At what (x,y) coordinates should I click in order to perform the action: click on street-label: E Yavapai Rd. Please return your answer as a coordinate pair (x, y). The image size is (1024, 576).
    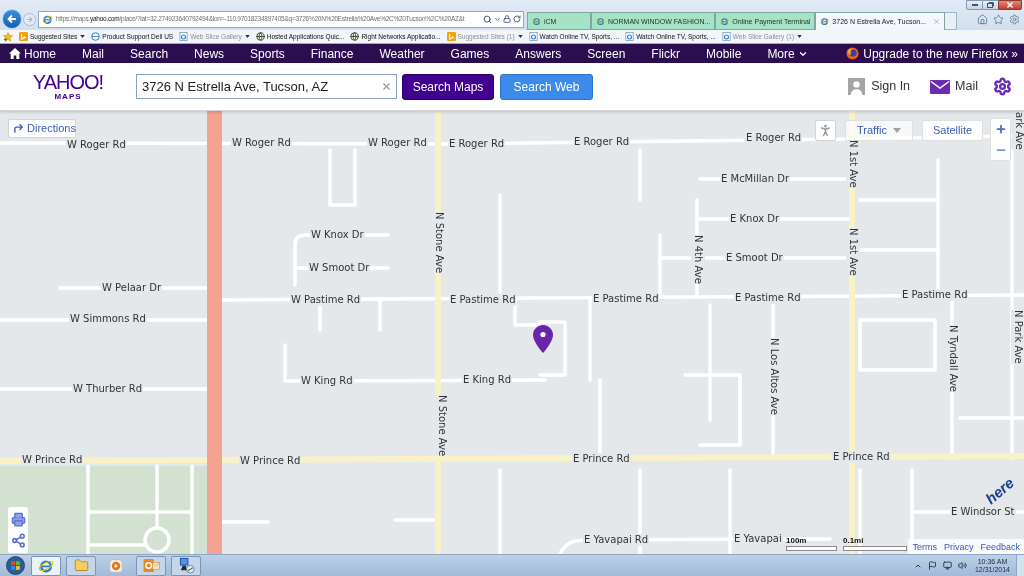
    Looking at the image, I should click on (616, 540).